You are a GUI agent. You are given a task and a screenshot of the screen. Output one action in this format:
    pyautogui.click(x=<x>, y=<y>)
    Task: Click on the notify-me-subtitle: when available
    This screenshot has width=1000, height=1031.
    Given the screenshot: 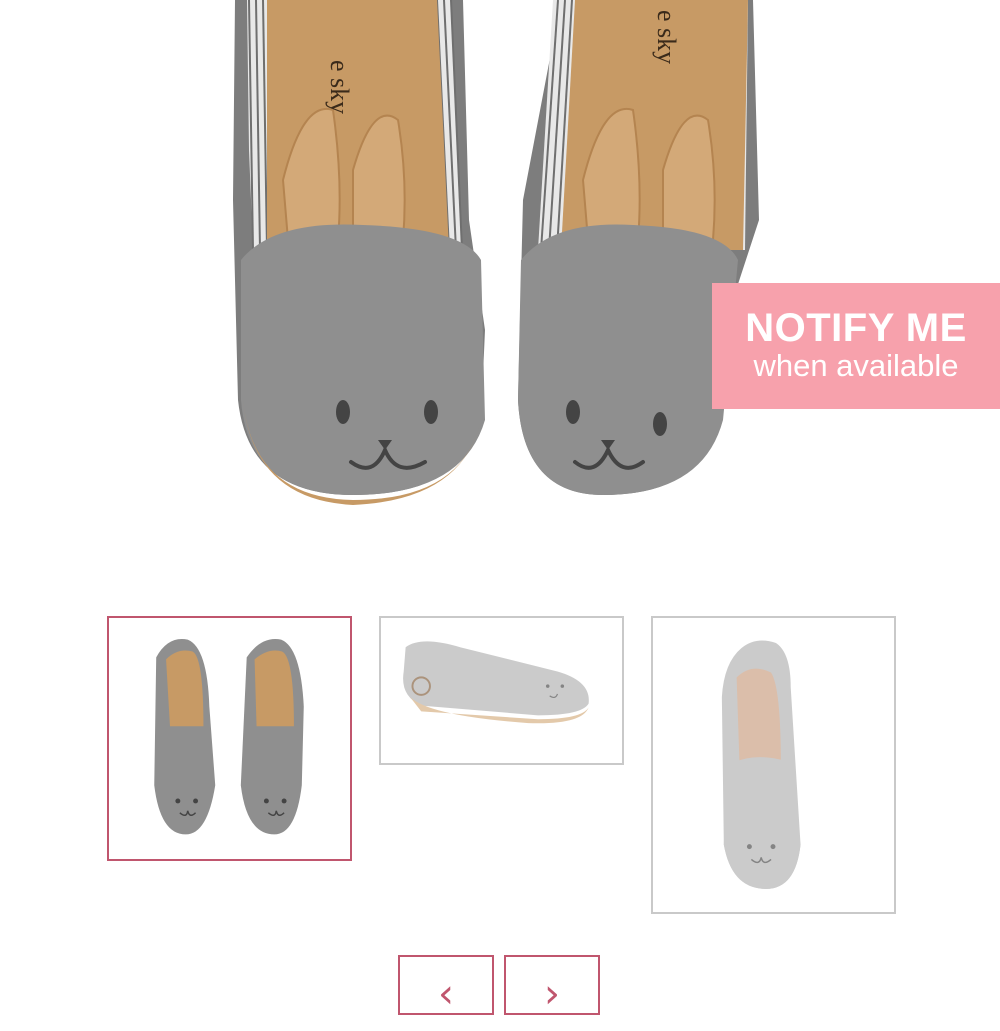 What is the action you would take?
    pyautogui.click(x=856, y=365)
    